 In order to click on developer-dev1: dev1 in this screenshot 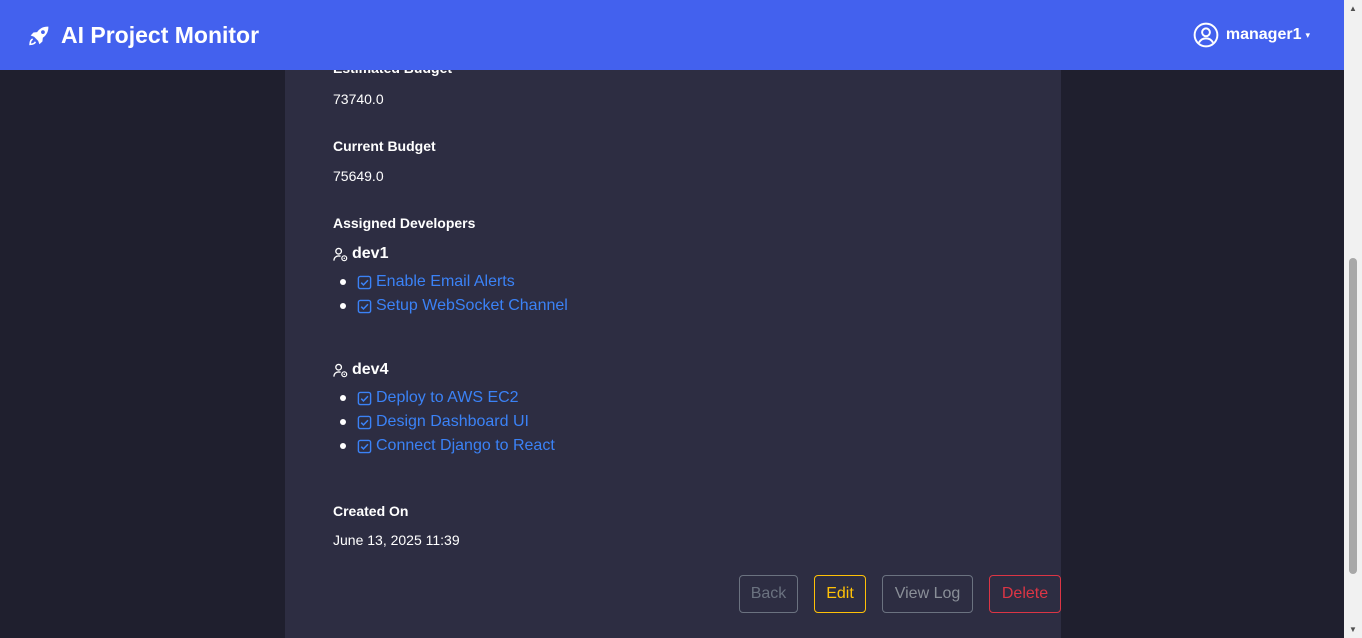, I will do `click(360, 254)`.